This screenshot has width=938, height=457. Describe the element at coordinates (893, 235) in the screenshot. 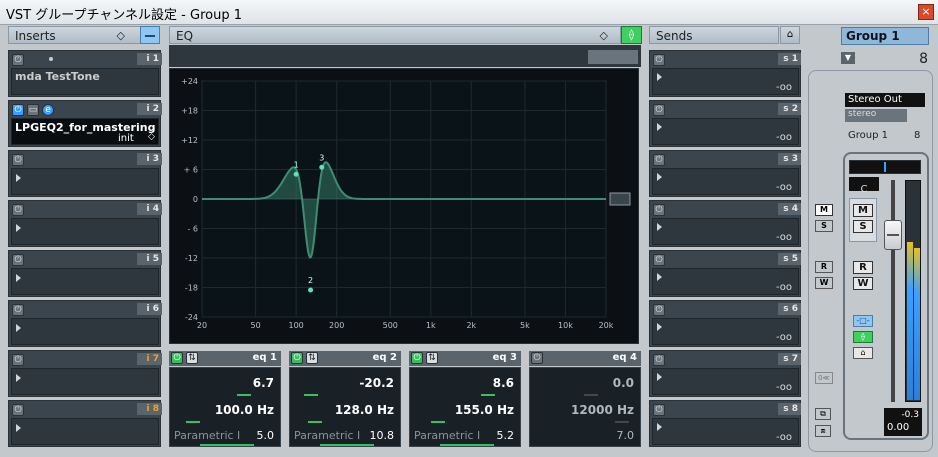

I see `fader-handle` at that location.